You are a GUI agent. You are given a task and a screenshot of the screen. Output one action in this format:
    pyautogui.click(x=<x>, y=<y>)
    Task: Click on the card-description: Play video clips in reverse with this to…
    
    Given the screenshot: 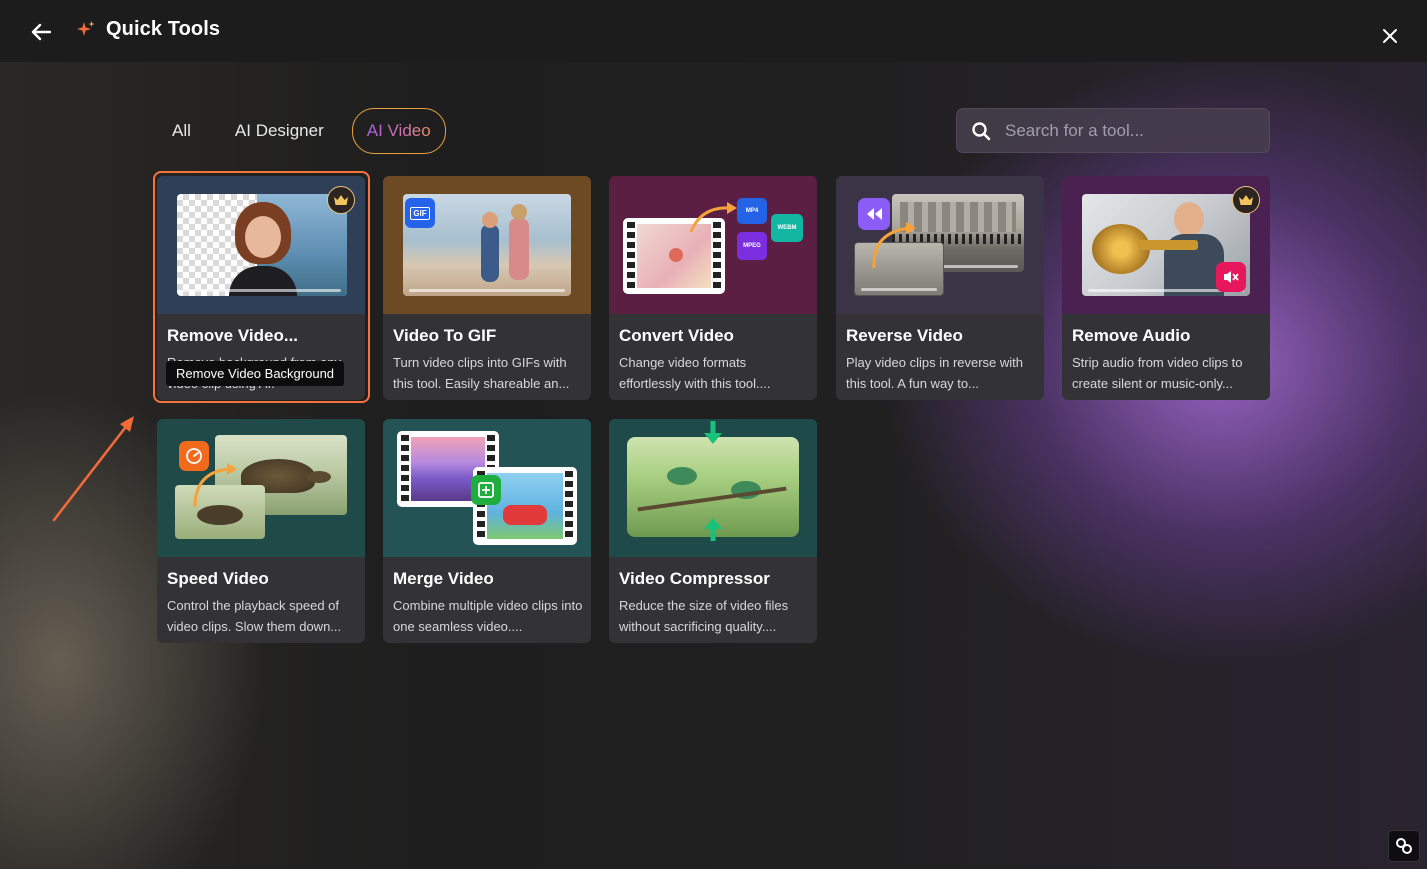 What is the action you would take?
    pyautogui.click(x=935, y=373)
    